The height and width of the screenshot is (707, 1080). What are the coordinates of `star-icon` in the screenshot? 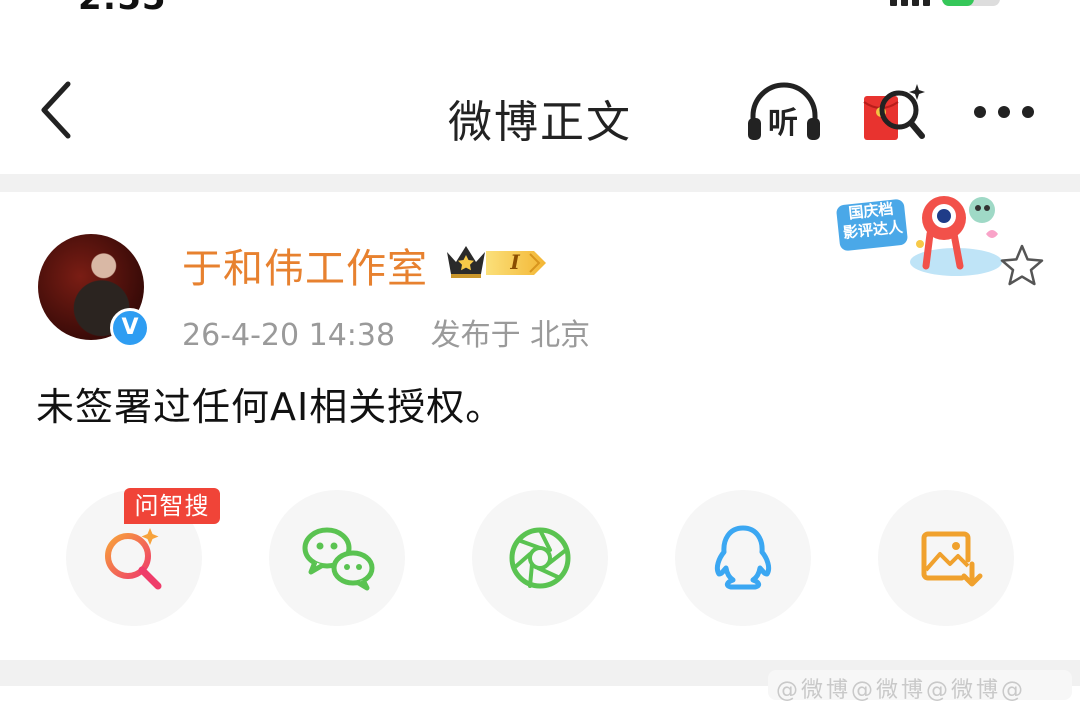 It's located at (1022, 265).